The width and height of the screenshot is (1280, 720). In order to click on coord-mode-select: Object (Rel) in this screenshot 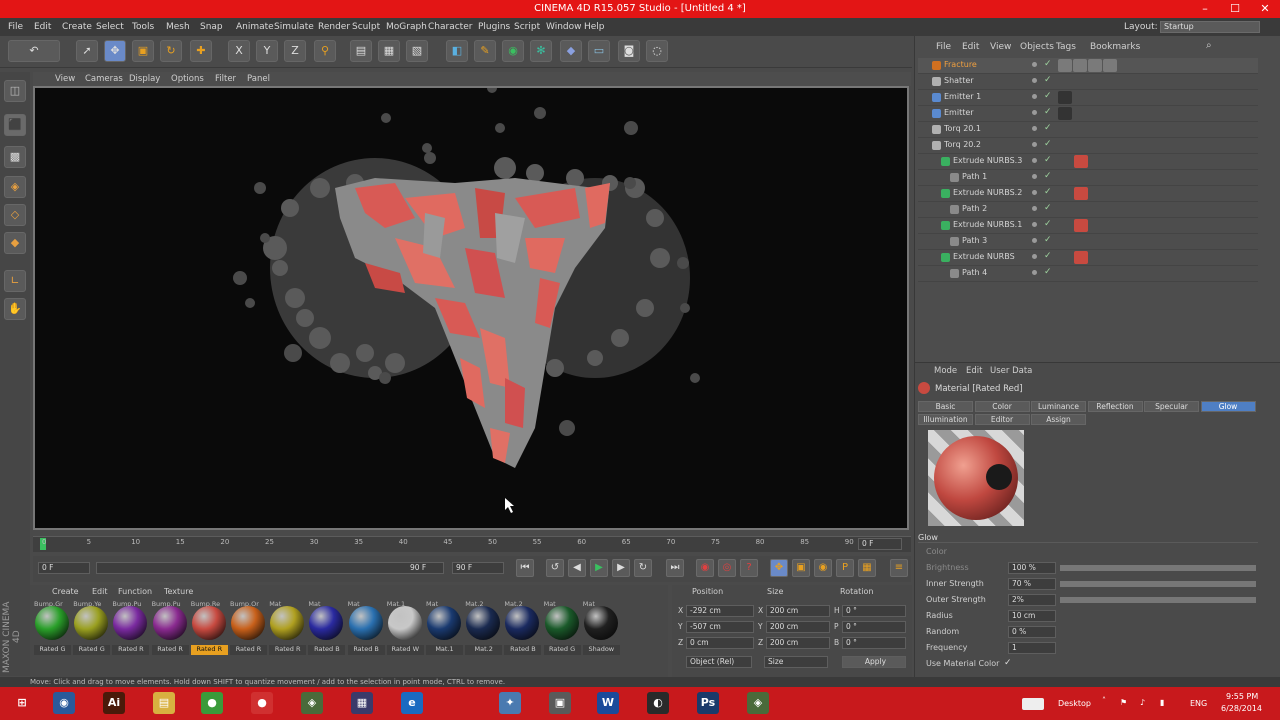, I will do `click(719, 662)`.